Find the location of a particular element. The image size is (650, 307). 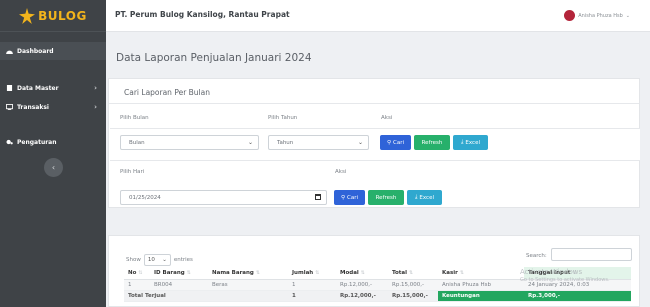

total-label: Total Terjual is located at coordinates (206, 296).